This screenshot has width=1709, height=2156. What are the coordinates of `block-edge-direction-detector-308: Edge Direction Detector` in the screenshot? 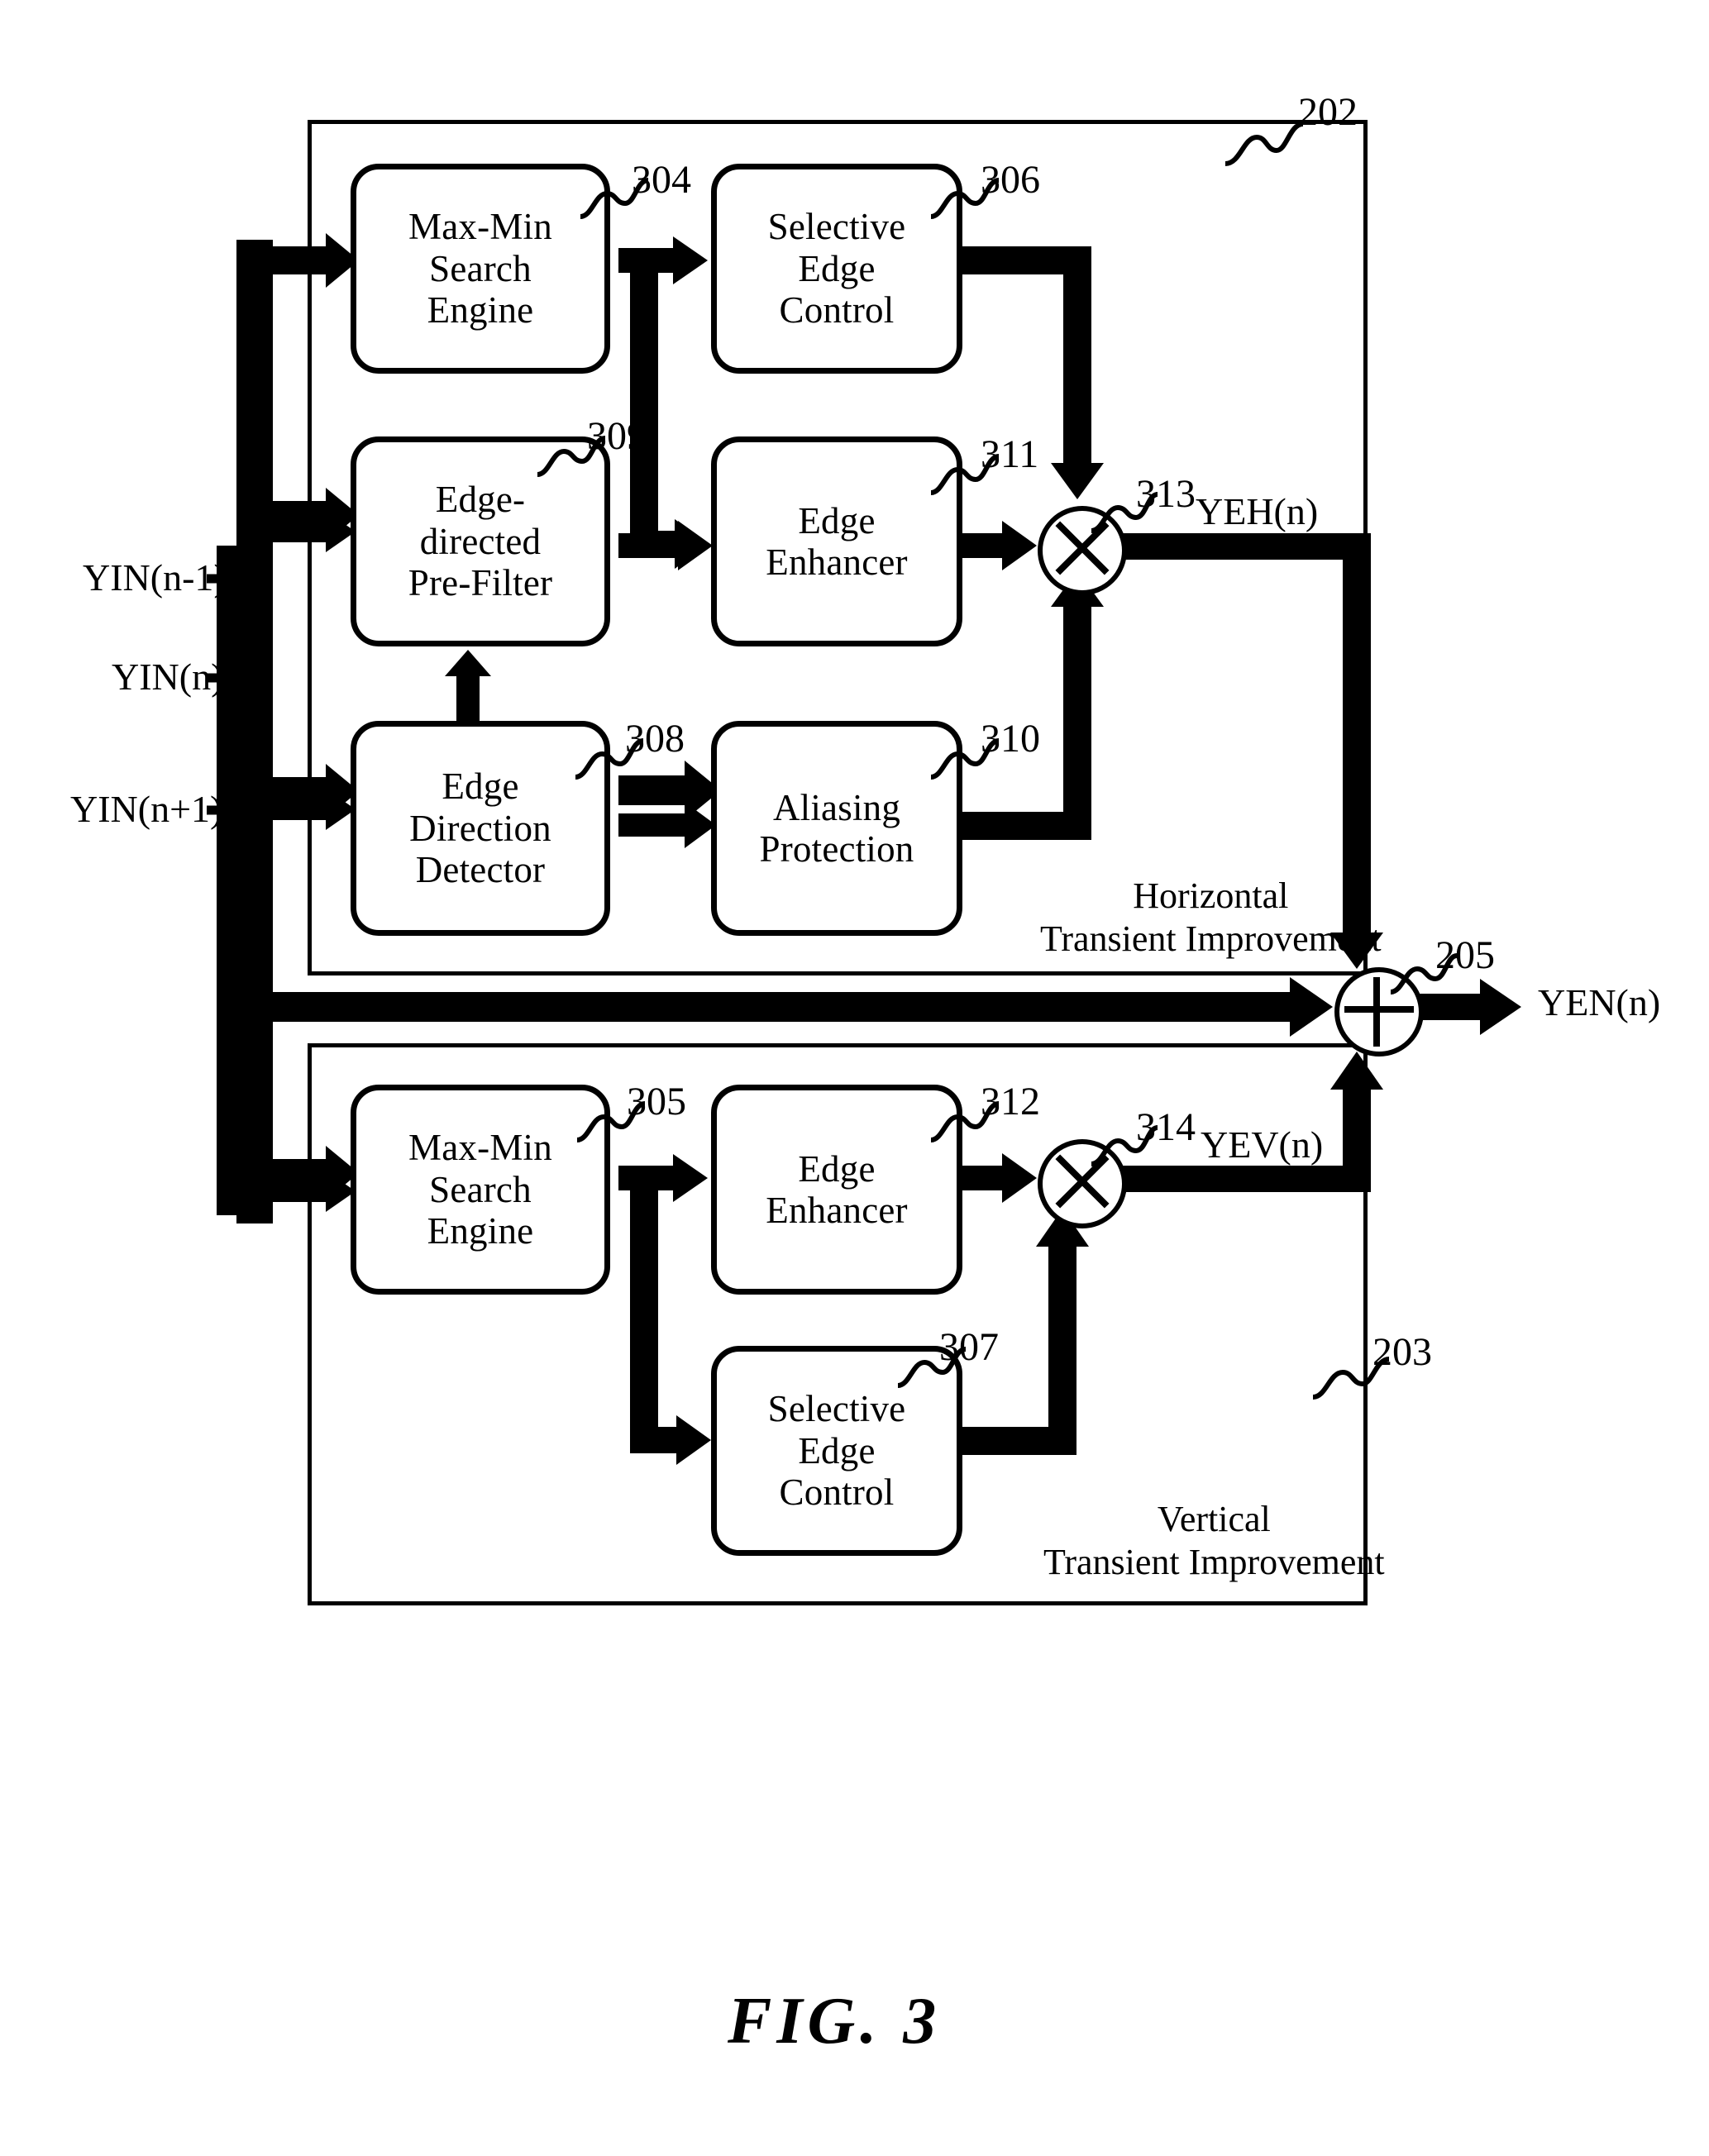 It's located at (480, 828).